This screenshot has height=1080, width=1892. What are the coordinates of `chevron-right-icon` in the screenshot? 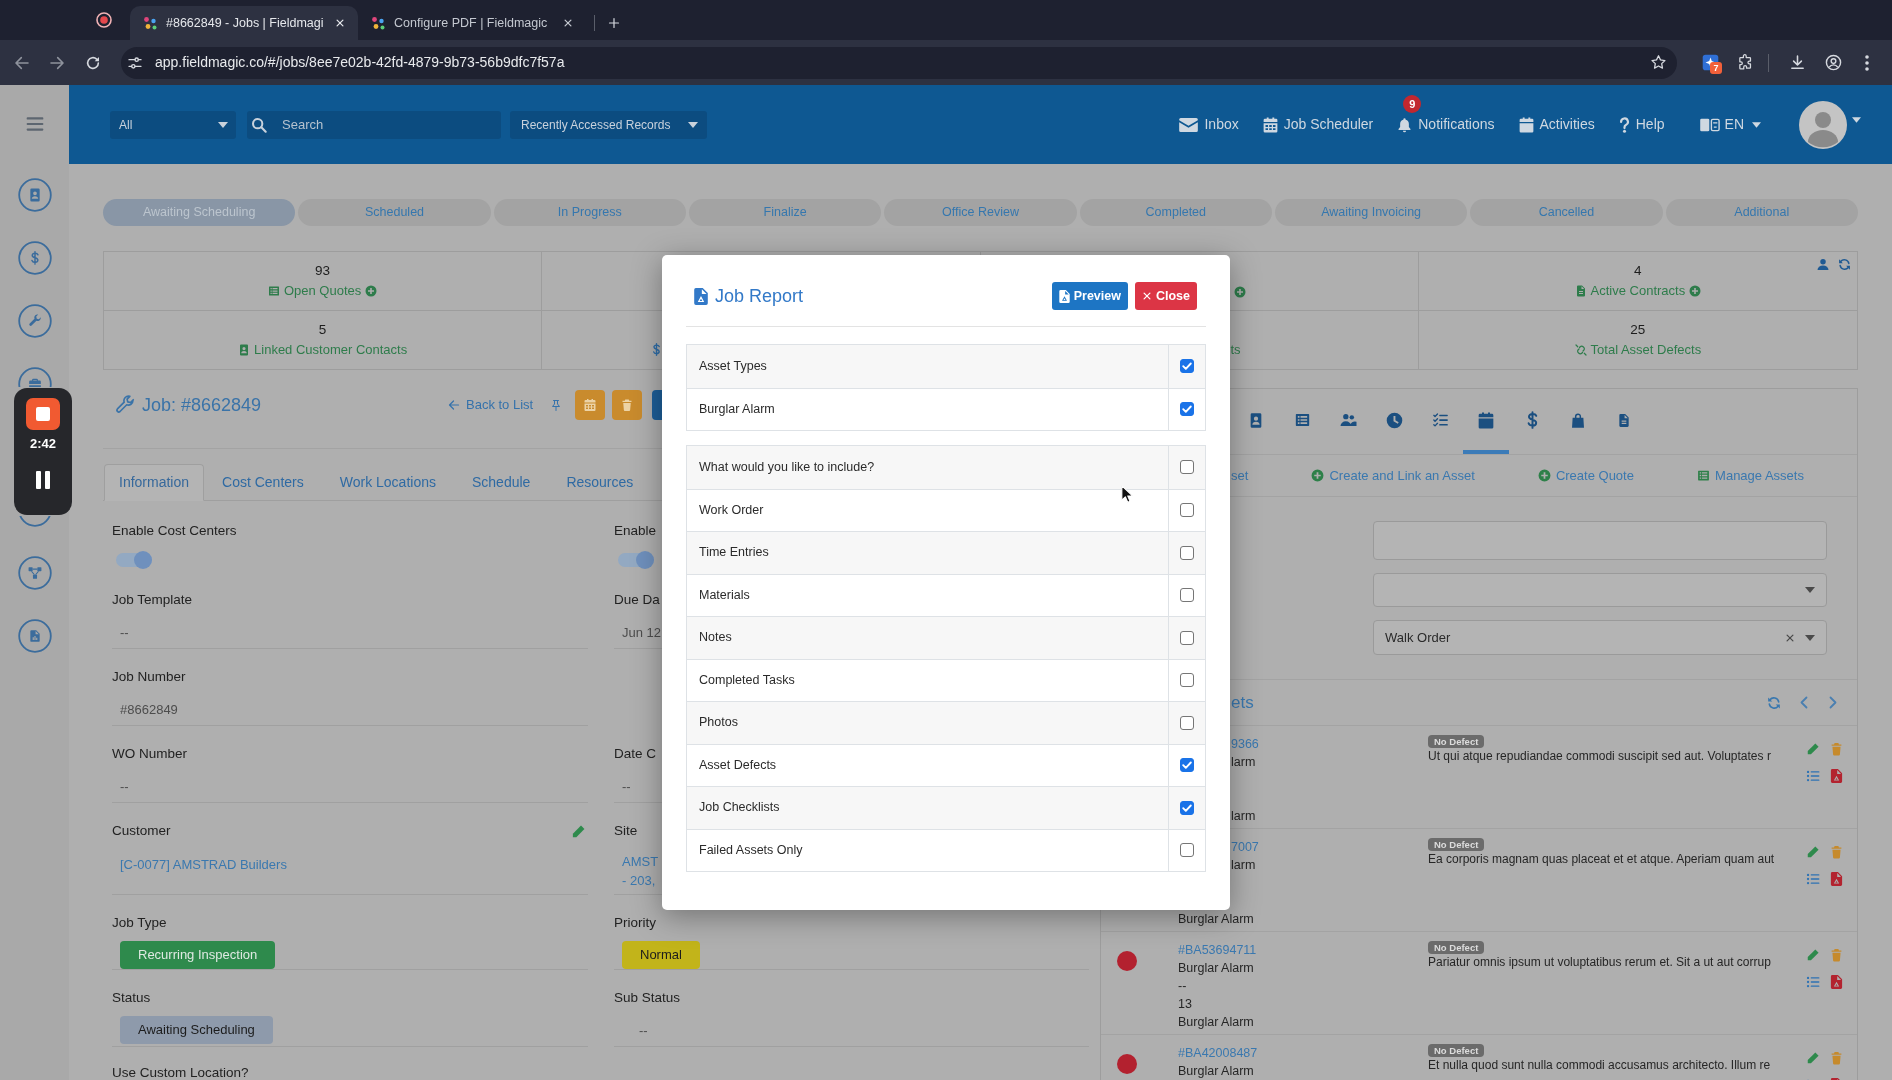 It's located at (1833, 702).